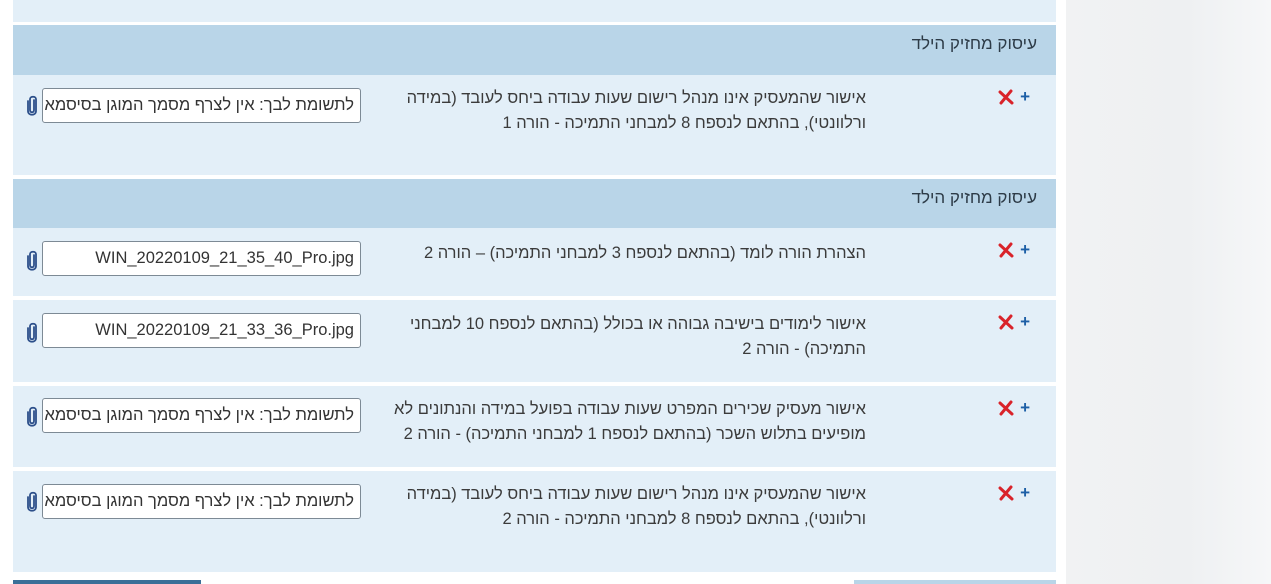 The height and width of the screenshot is (584, 1271). I want to click on description-line-2: התמיכה) - הורה 2, so click(804, 349).